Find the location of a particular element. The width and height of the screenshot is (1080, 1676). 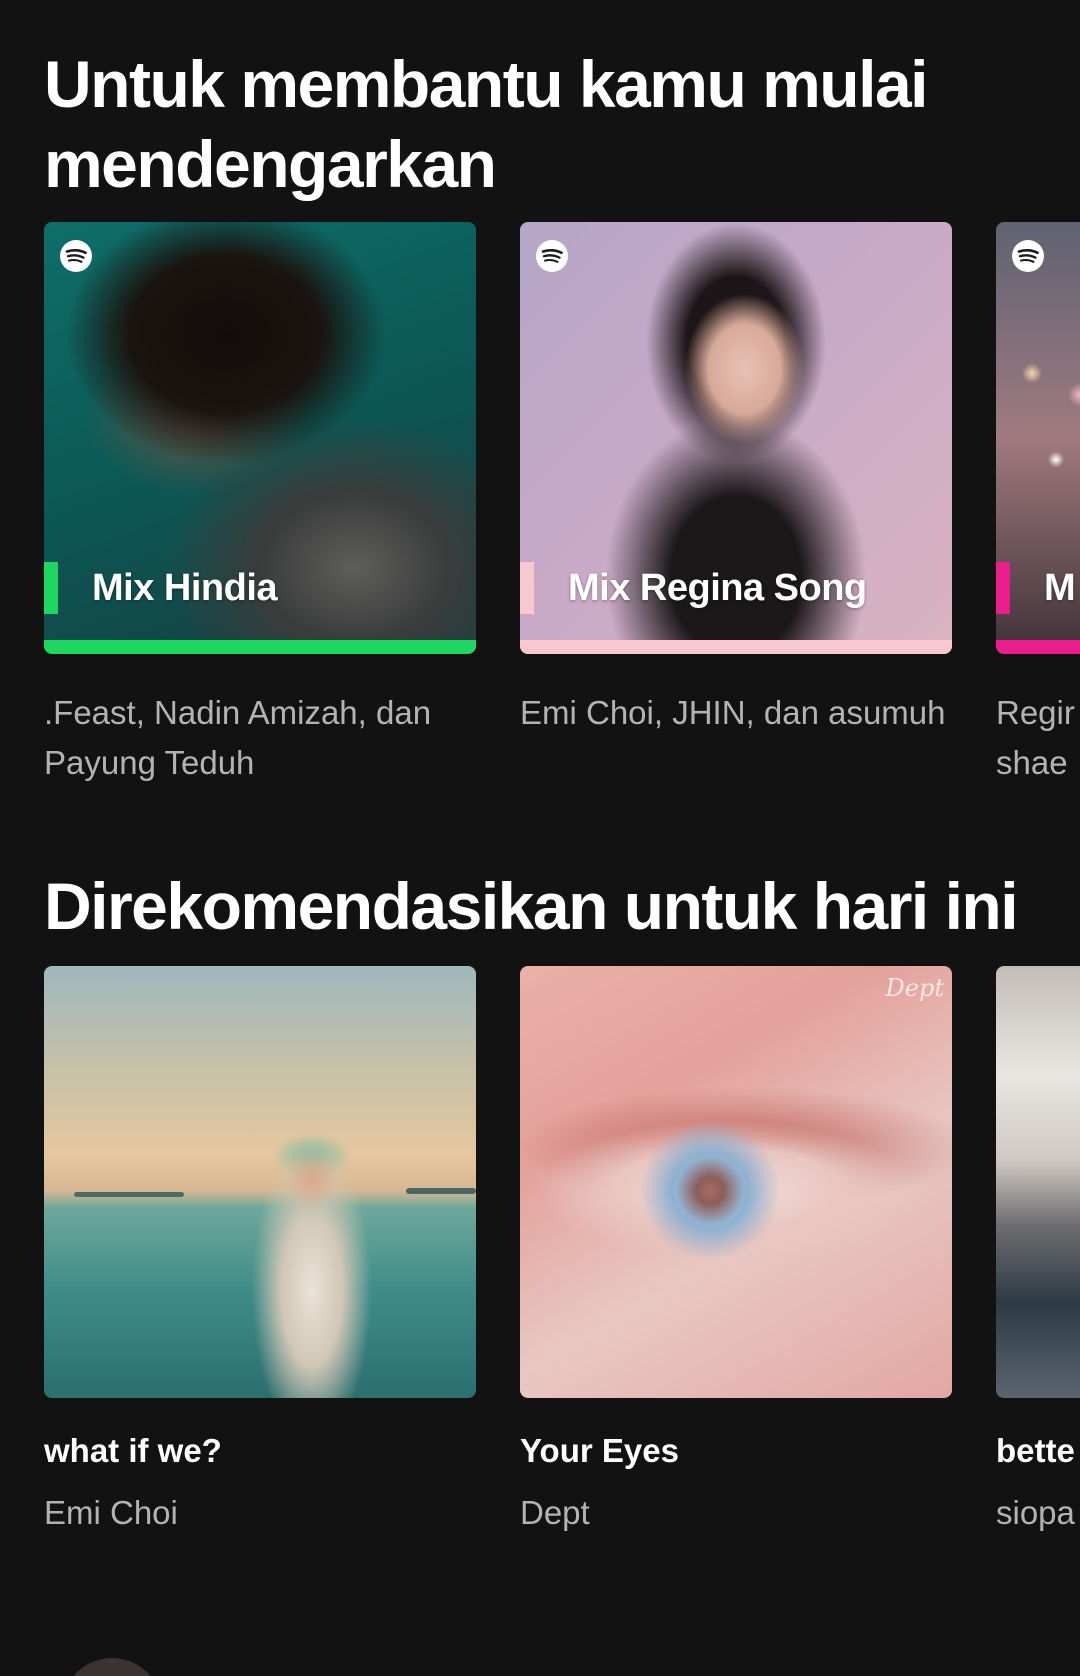

album-card-third is located at coordinates (1038, 1182).